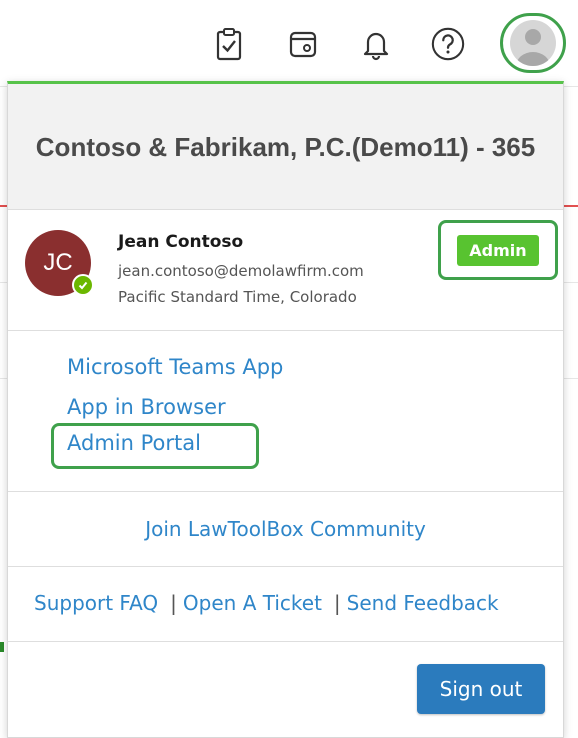 The image size is (578, 738). What do you see at coordinates (252, 603) in the screenshot?
I see `open-ticket-link: Open A Ticket` at bounding box center [252, 603].